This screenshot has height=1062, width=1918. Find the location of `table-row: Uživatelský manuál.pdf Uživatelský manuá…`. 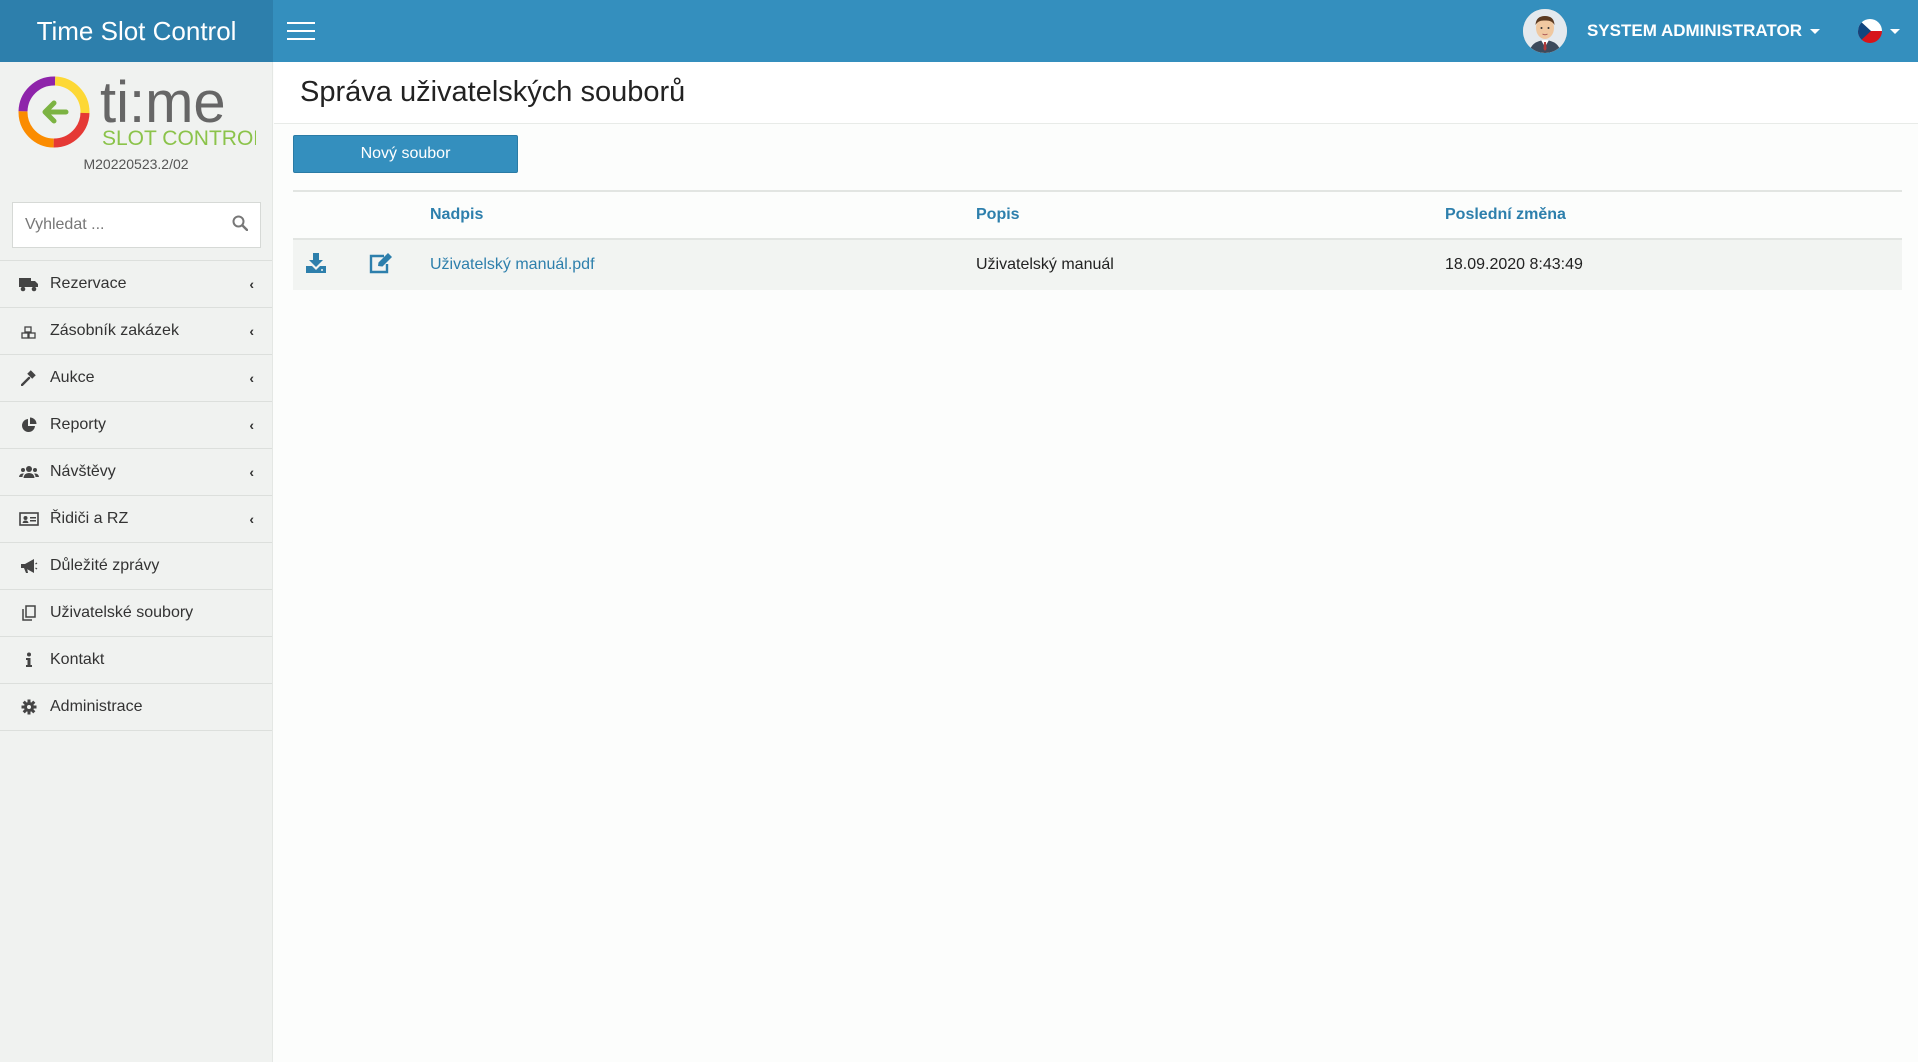

table-row: Uživatelský manuál.pdf Uživatelský manuá… is located at coordinates (1097, 265).